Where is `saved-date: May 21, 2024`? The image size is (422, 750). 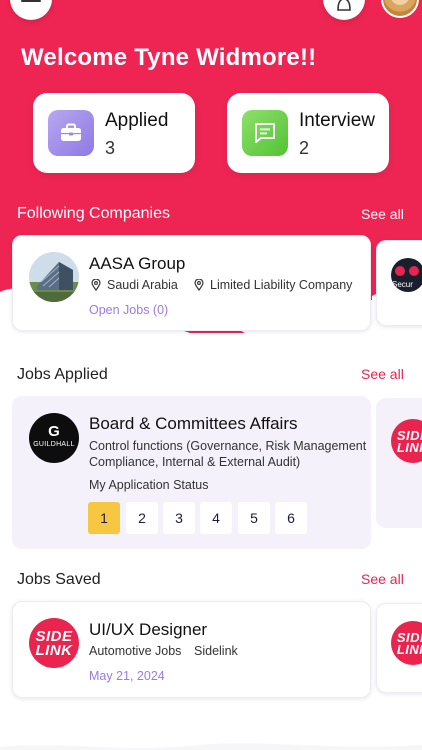 saved-date: May 21, 2024 is located at coordinates (127, 676).